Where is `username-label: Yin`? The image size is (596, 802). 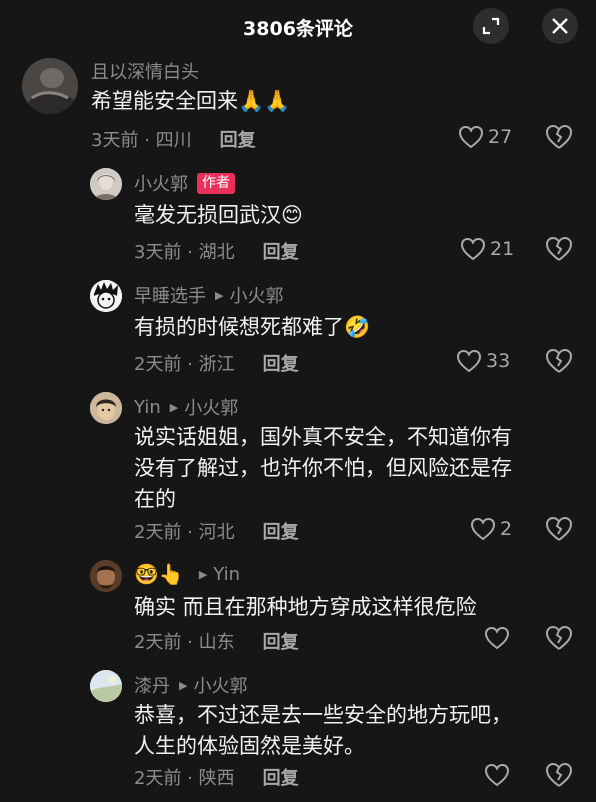
username-label: Yin is located at coordinates (147, 407).